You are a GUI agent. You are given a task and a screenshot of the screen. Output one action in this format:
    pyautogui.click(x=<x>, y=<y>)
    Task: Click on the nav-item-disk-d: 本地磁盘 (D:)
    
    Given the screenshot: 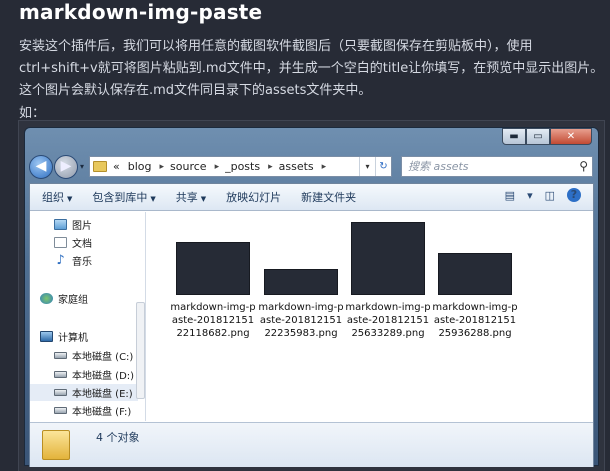 What is the action you would take?
    pyautogui.click(x=94, y=374)
    